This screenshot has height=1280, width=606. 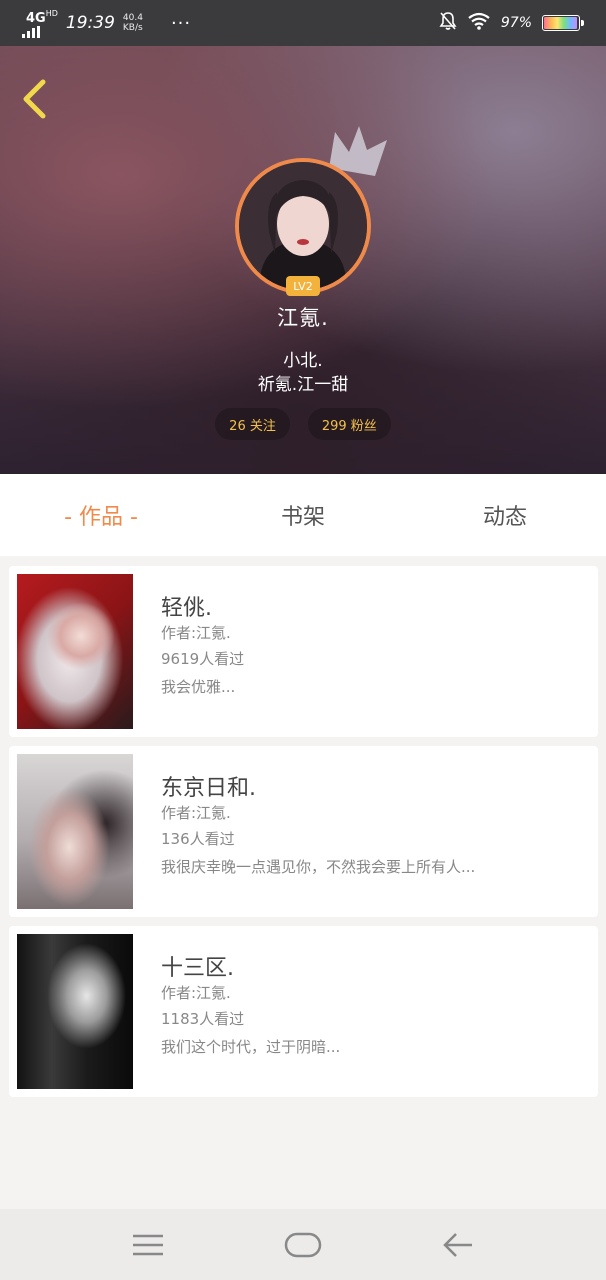 What do you see at coordinates (203, 1019) in the screenshot?
I see `work-views: 1183人看过` at bounding box center [203, 1019].